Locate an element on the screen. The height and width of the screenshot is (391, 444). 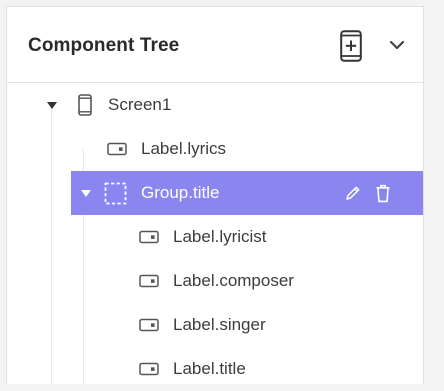
tree-item-label: Group.title is located at coordinates (180, 192).